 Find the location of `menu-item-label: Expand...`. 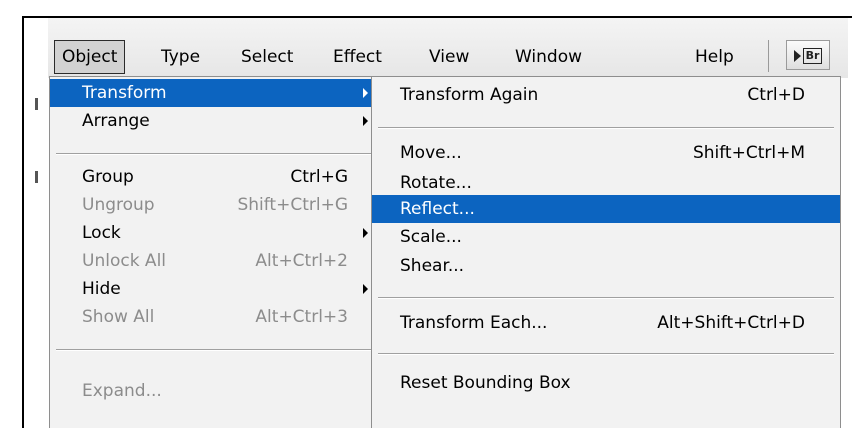

menu-item-label: Expand... is located at coordinates (122, 391).